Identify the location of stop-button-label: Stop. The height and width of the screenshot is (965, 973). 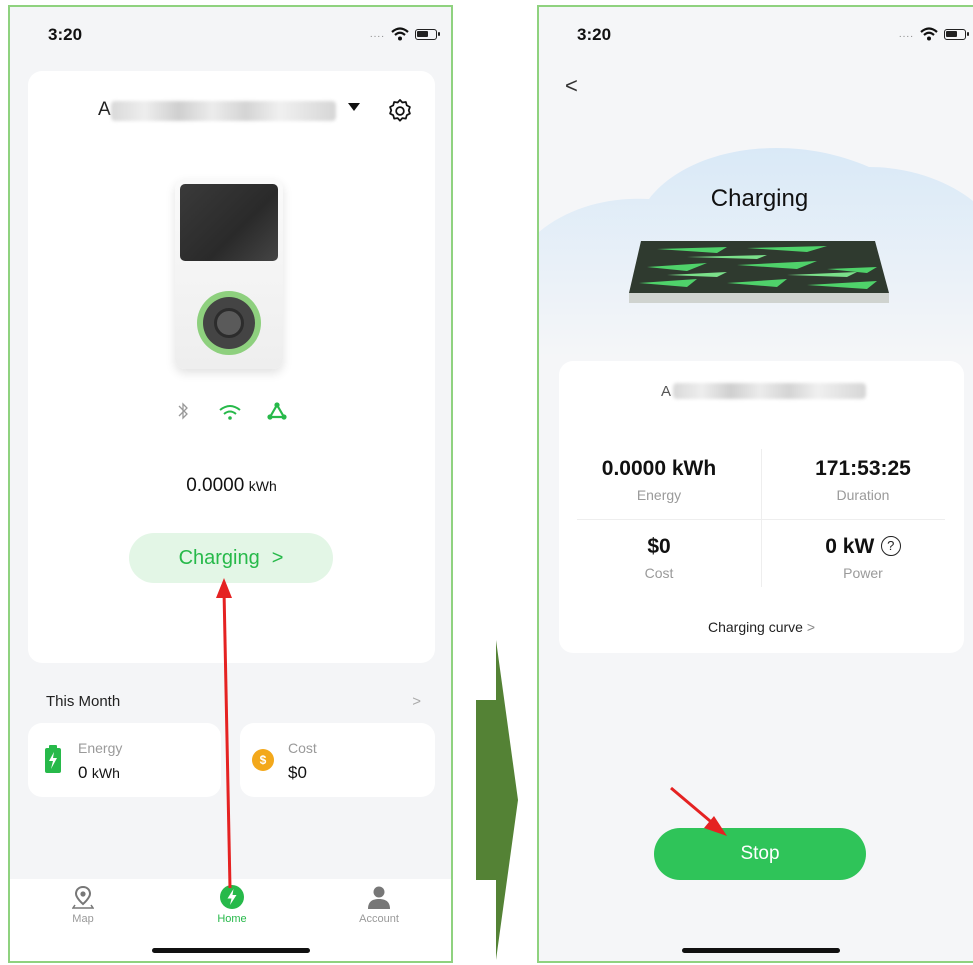
(760, 853).